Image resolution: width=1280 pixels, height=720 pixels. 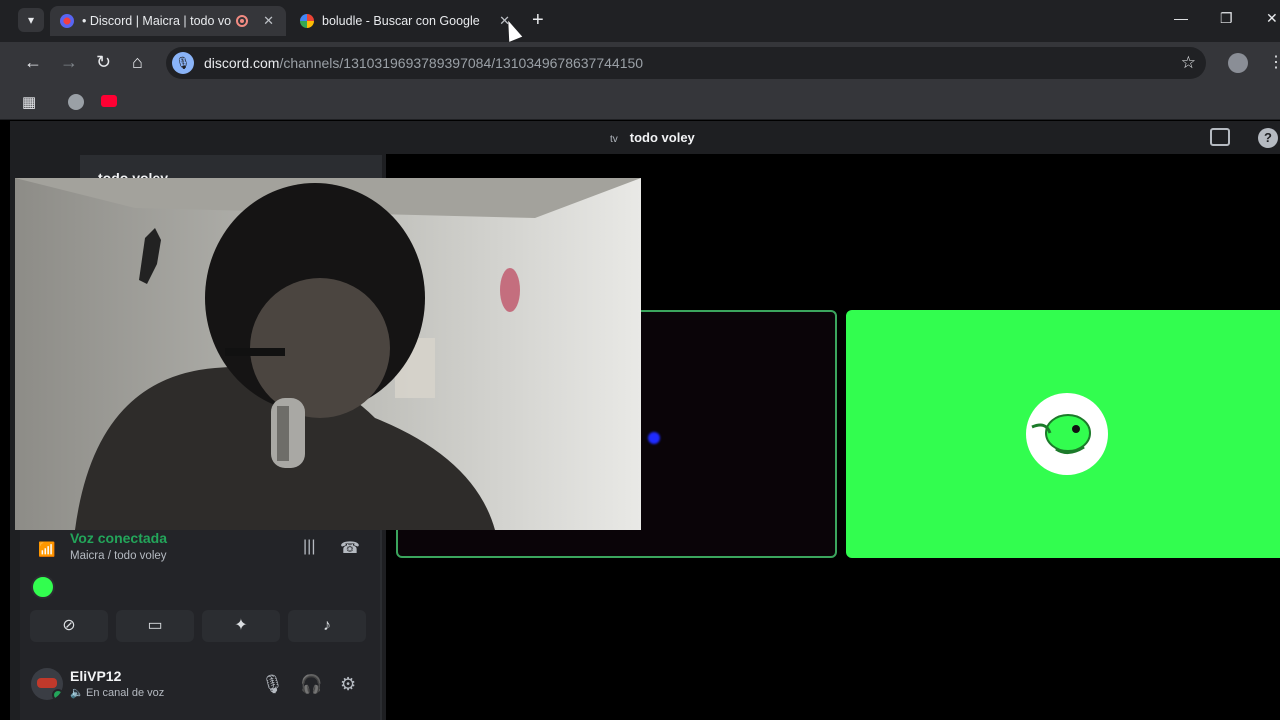 I want to click on microphone-icon: 🎙, so click(x=272, y=684).